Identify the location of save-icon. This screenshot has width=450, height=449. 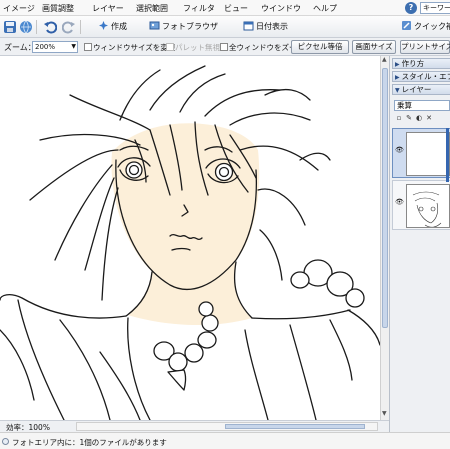
(10, 27).